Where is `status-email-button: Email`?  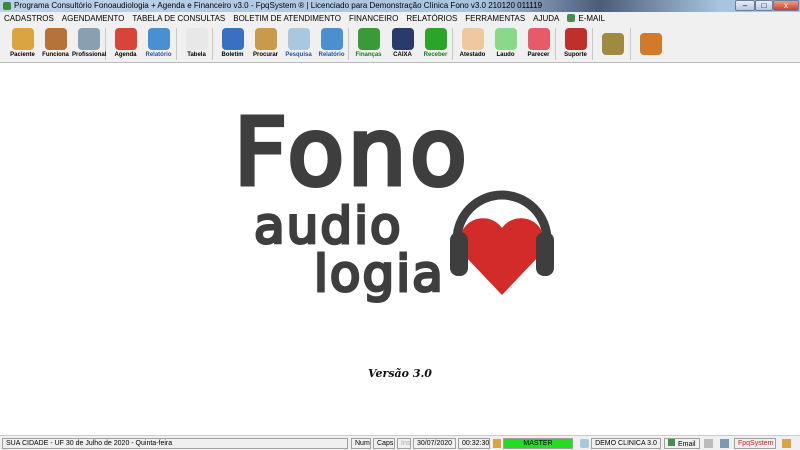
status-email-button: Email is located at coordinates (682, 443).